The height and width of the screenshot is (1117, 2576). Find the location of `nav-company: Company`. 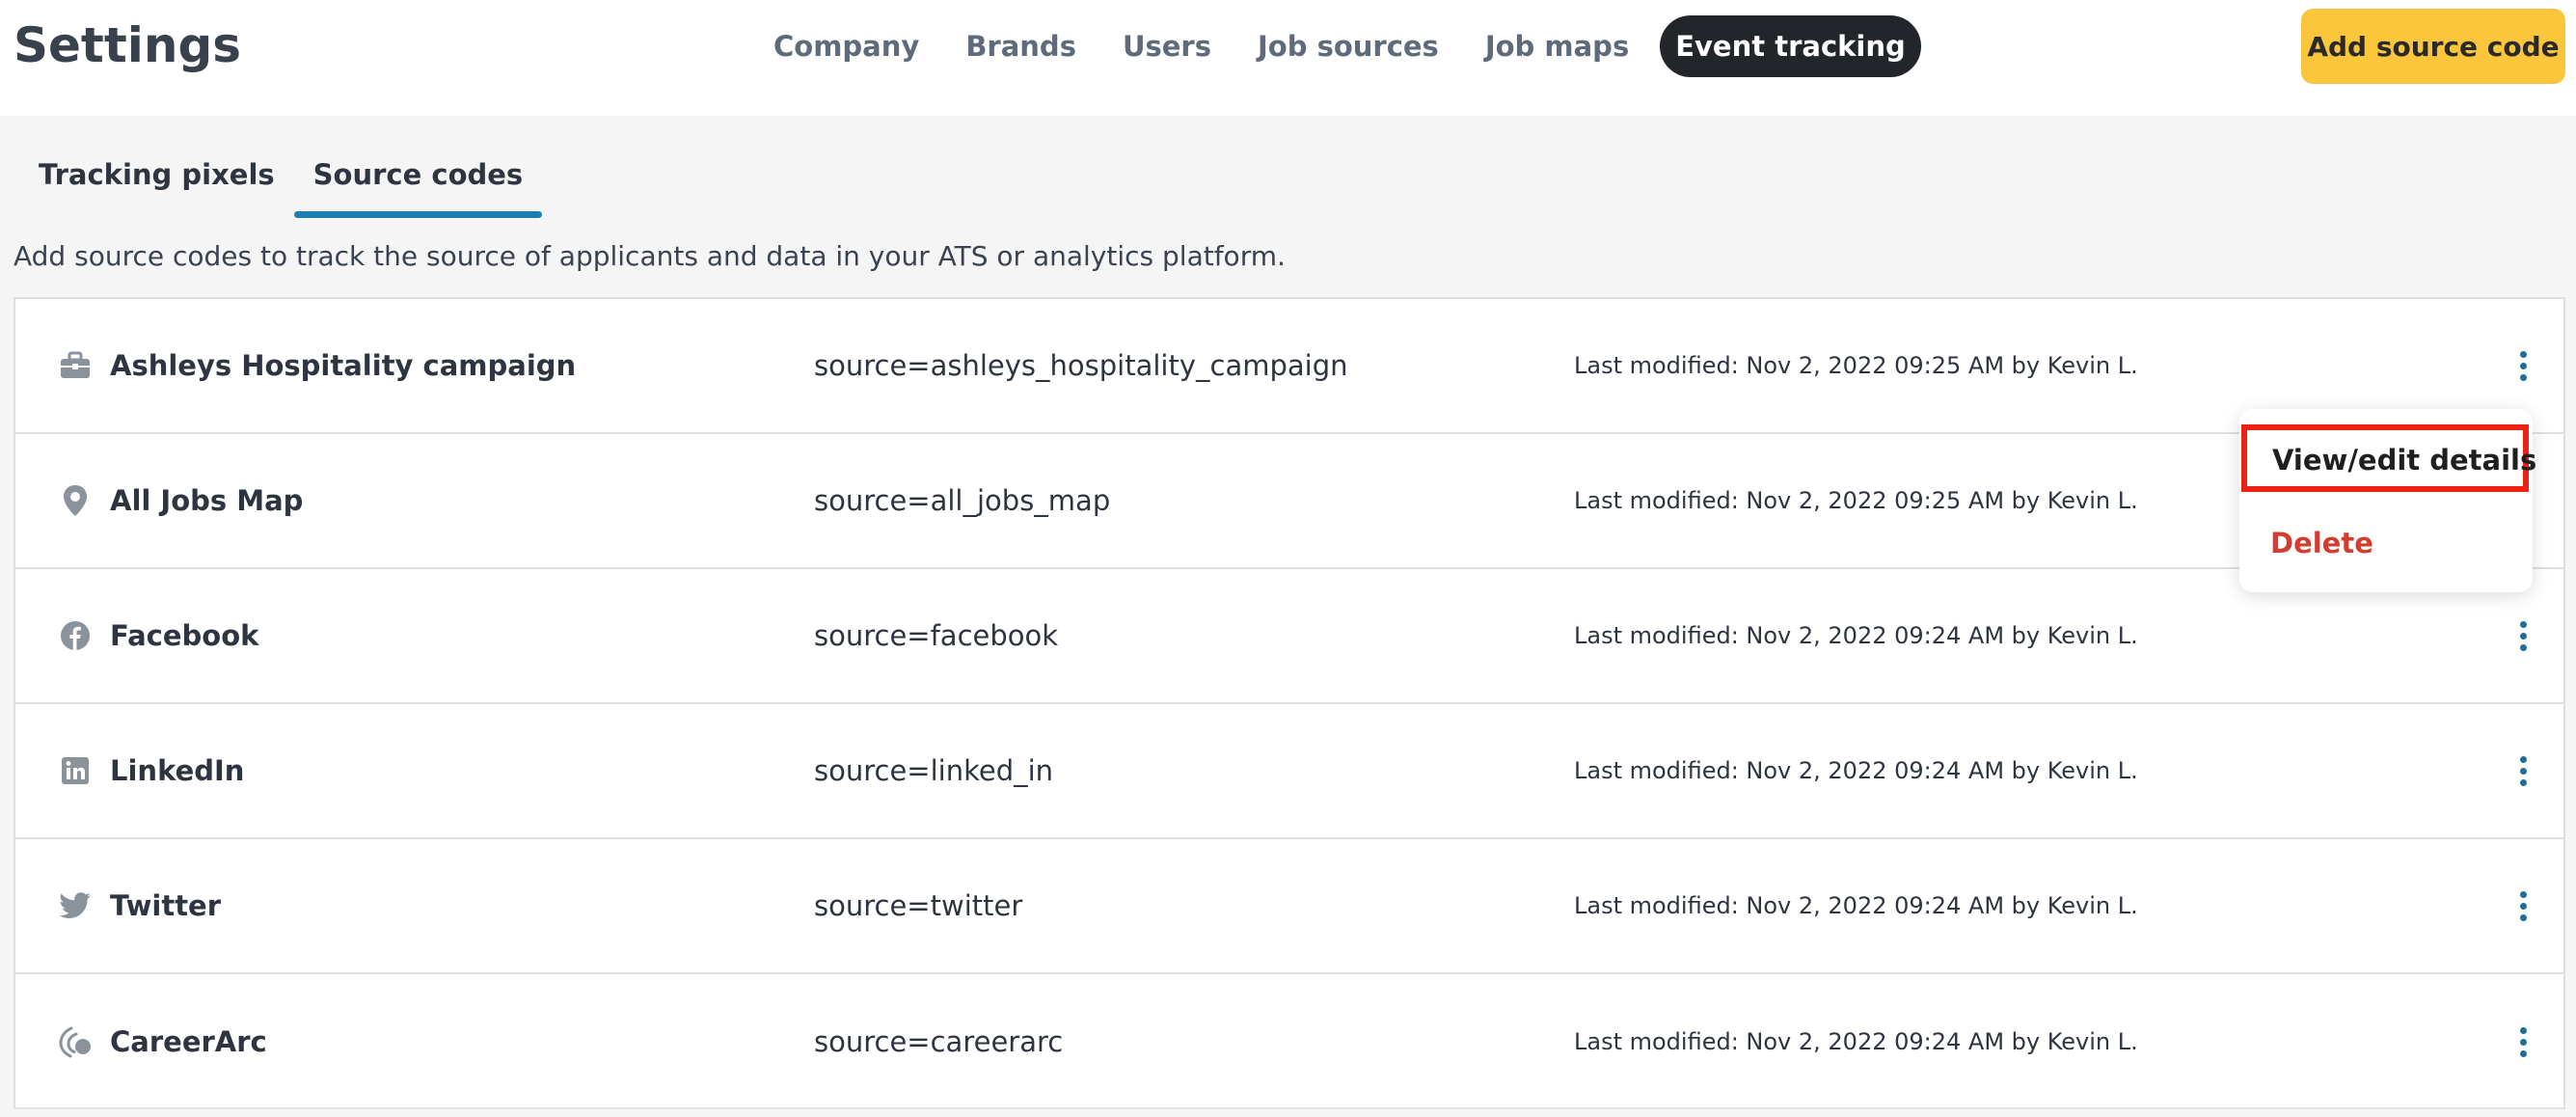

nav-company: Company is located at coordinates (846, 46).